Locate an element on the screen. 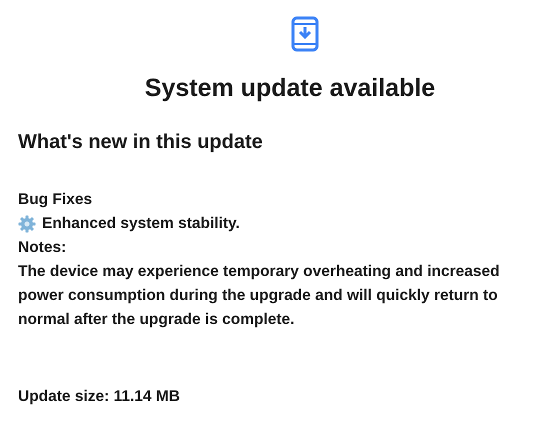 The height and width of the screenshot is (445, 558). section-heading: What's new in this update is located at coordinates (141, 142).